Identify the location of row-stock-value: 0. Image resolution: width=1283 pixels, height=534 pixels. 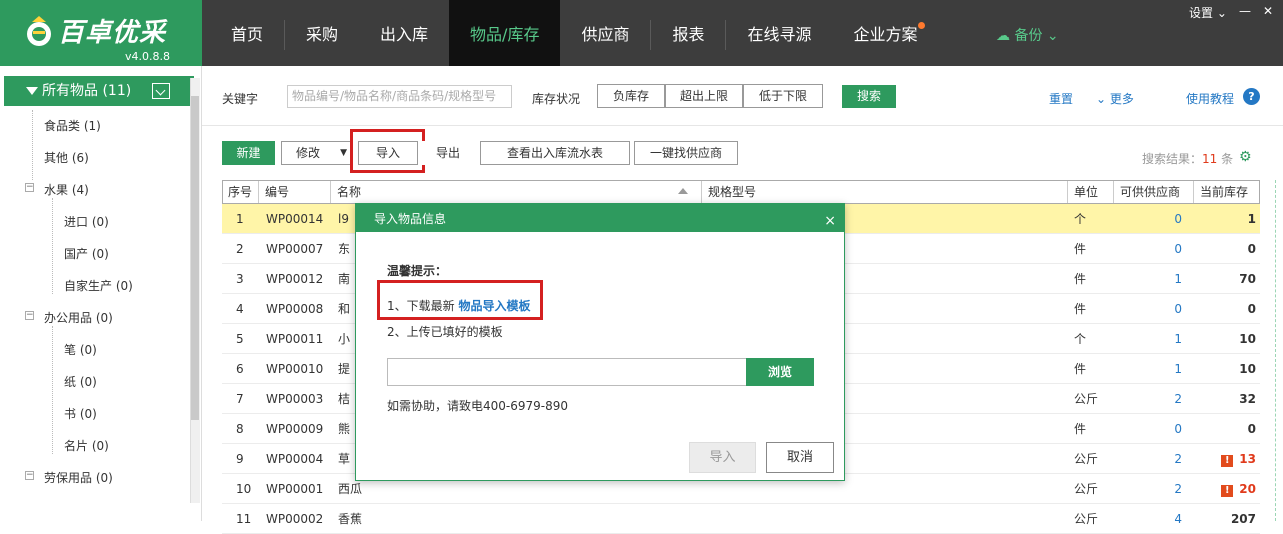
(1251, 249).